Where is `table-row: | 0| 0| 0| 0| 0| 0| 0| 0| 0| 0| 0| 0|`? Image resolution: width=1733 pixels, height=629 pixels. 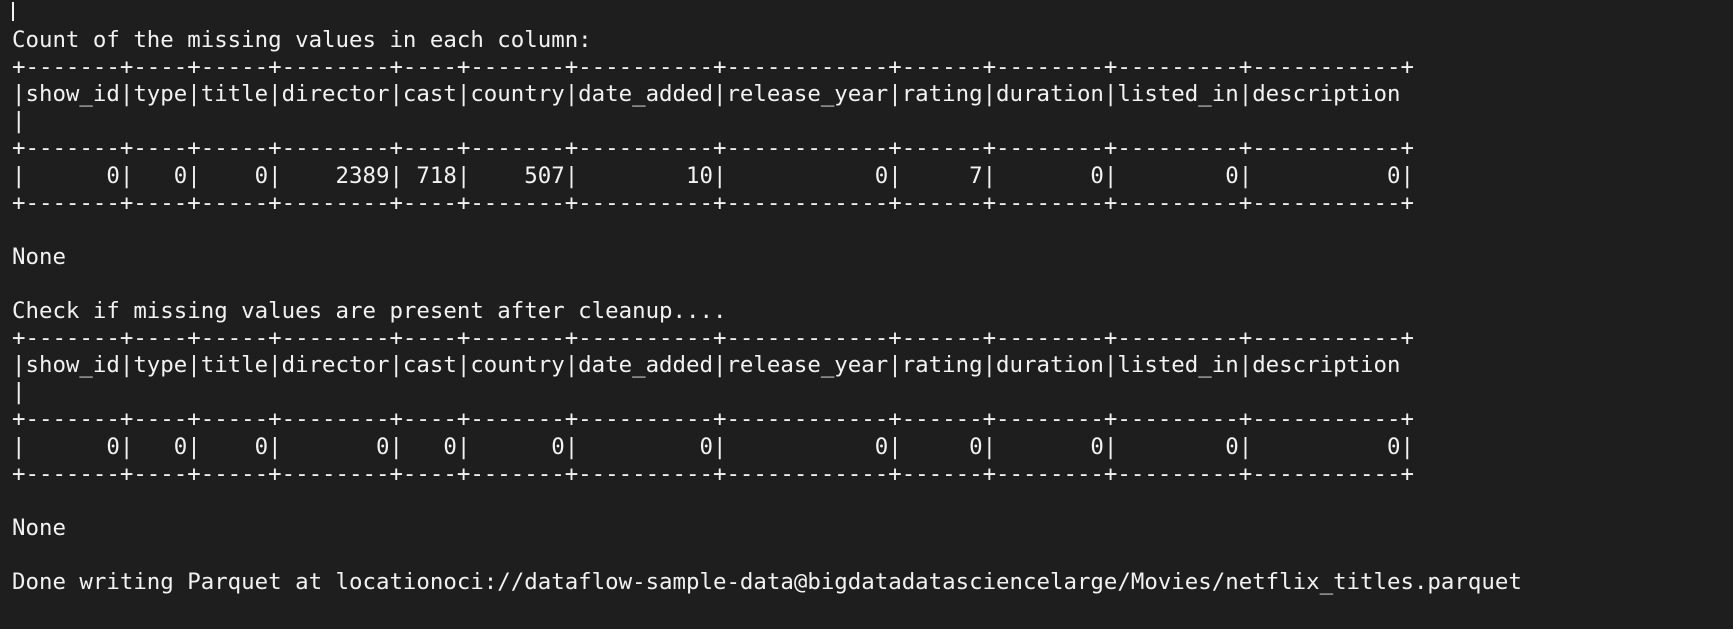 table-row: | 0| 0| 0| 0| 0| 0| 0| 0| 0| 0| 0| 0| is located at coordinates (713, 446).